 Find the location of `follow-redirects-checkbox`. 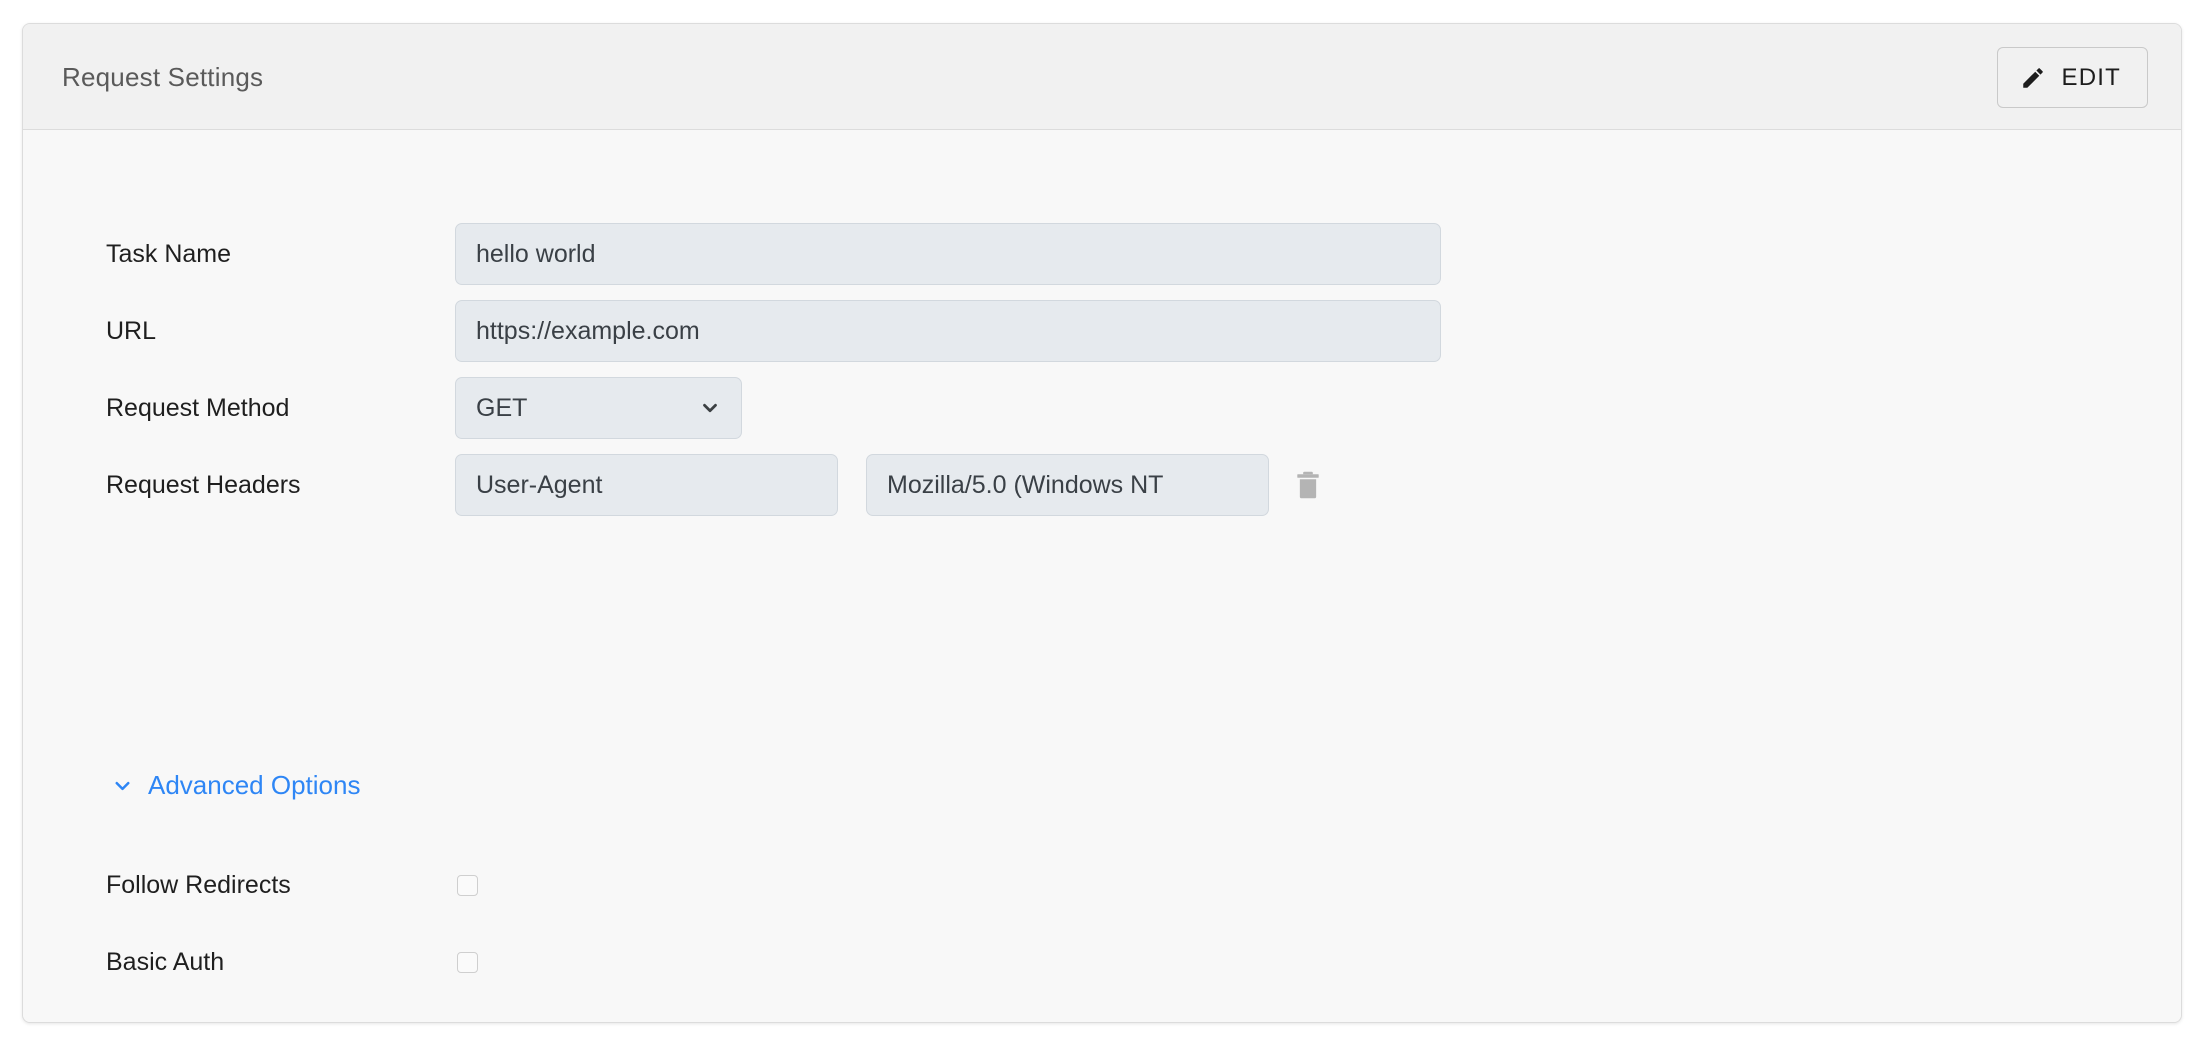

follow-redirects-checkbox is located at coordinates (467, 885).